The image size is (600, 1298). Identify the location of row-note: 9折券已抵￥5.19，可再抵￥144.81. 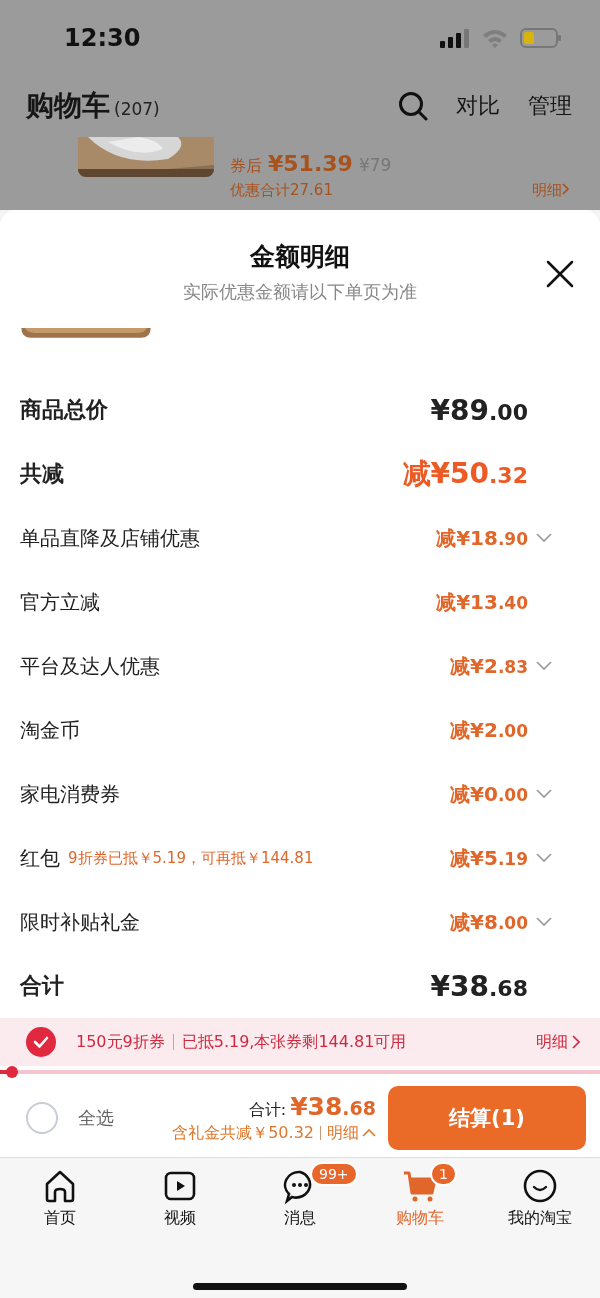
(191, 858).